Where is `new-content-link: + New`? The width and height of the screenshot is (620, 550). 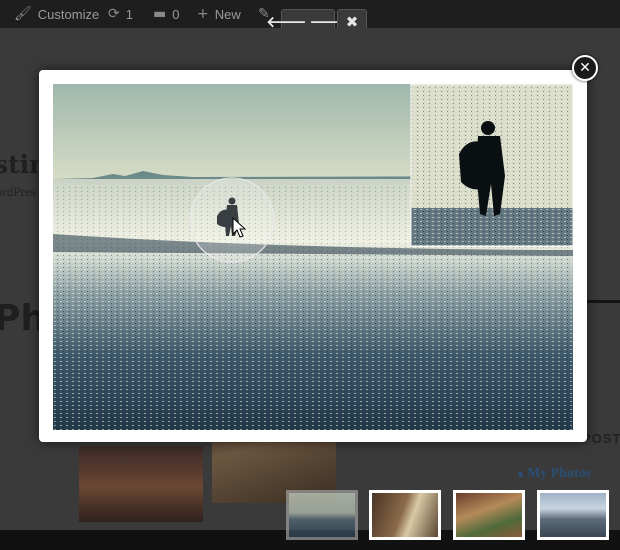 new-content-link: + New is located at coordinates (219, 14).